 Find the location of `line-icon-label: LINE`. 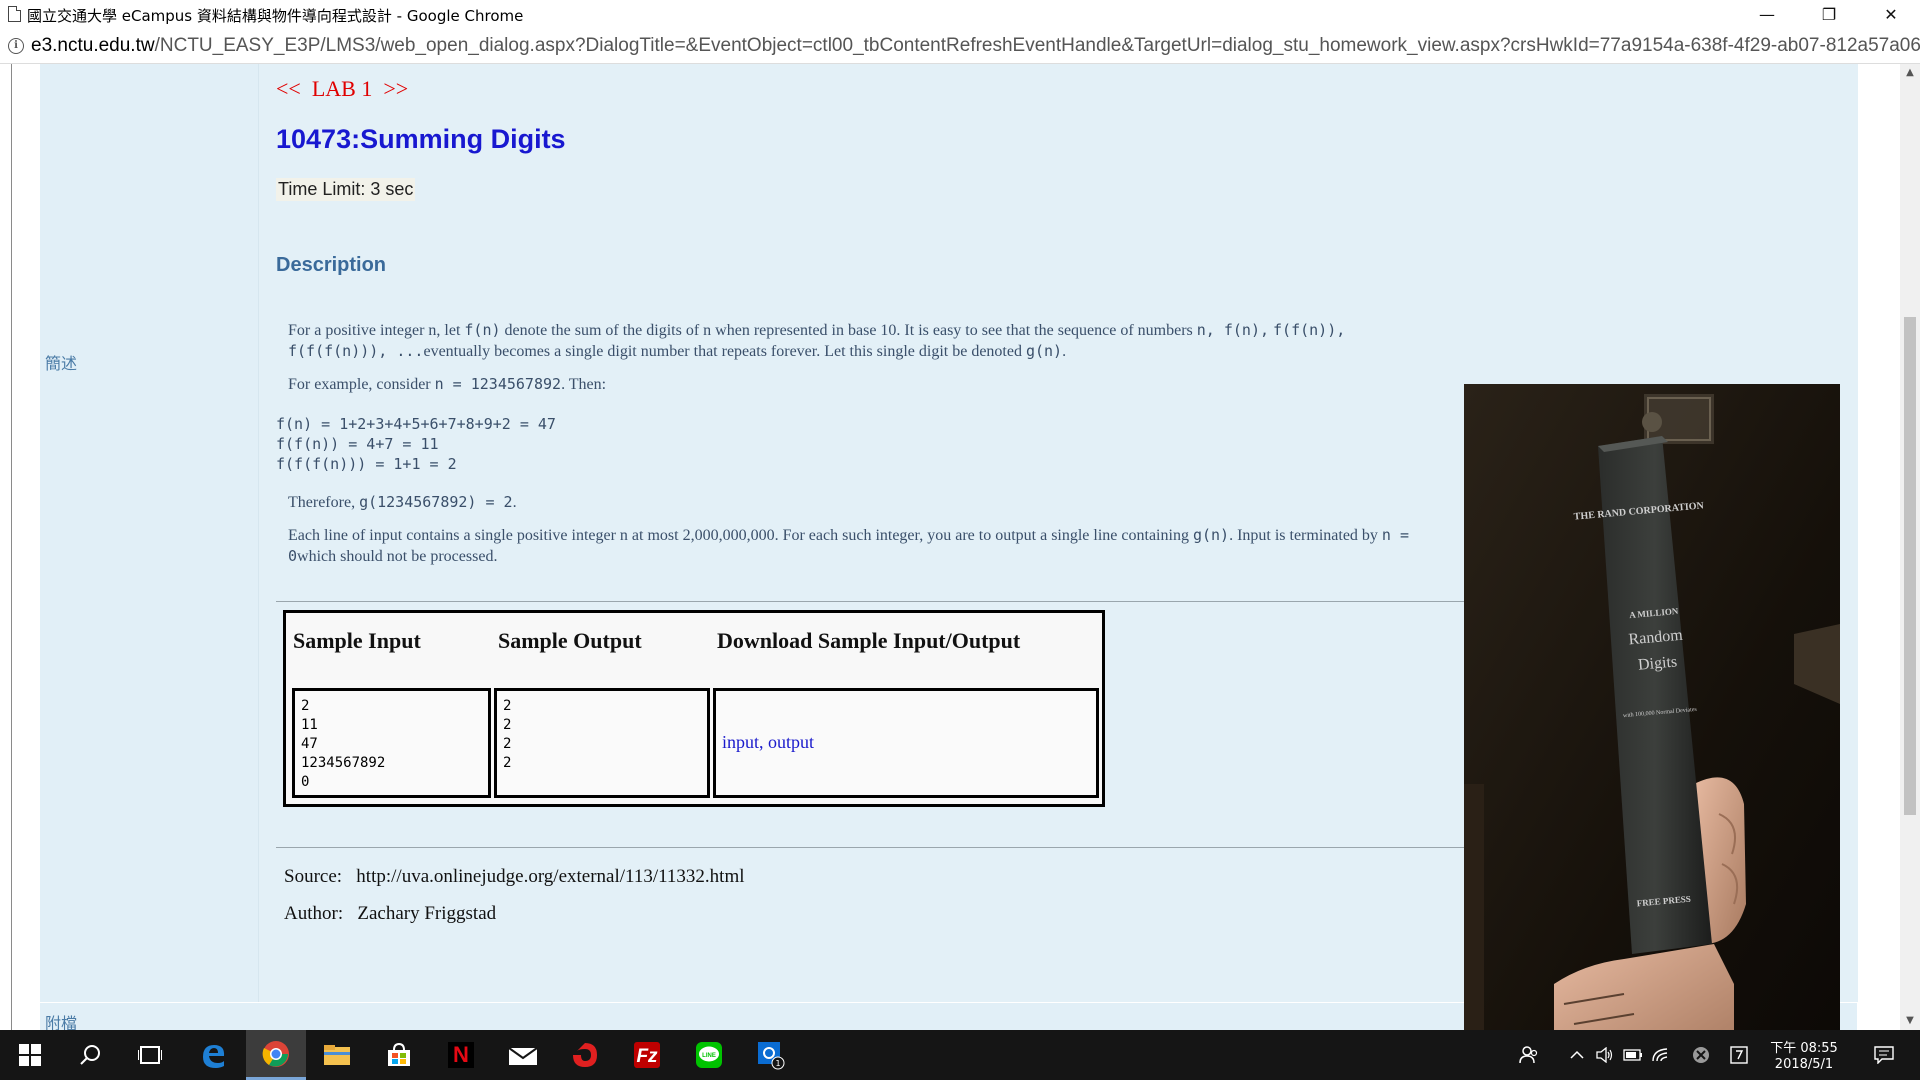

line-icon-label: LINE is located at coordinates (709, 1056).